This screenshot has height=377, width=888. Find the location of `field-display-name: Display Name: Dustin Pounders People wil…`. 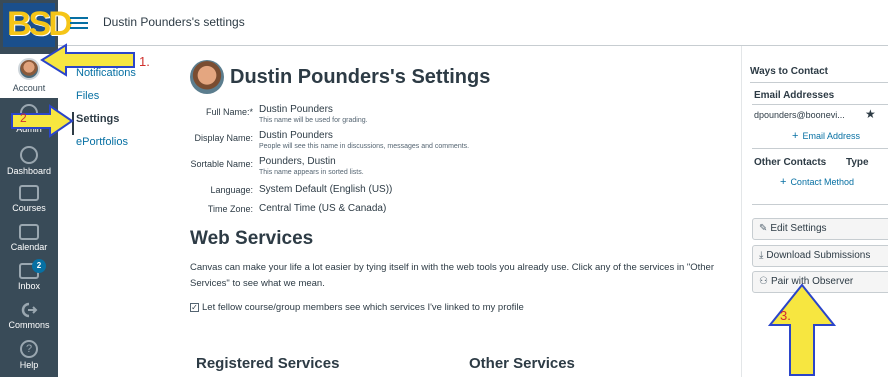

field-display-name: Display Name: Dustin Pounders People wil… is located at coordinates (455, 140).